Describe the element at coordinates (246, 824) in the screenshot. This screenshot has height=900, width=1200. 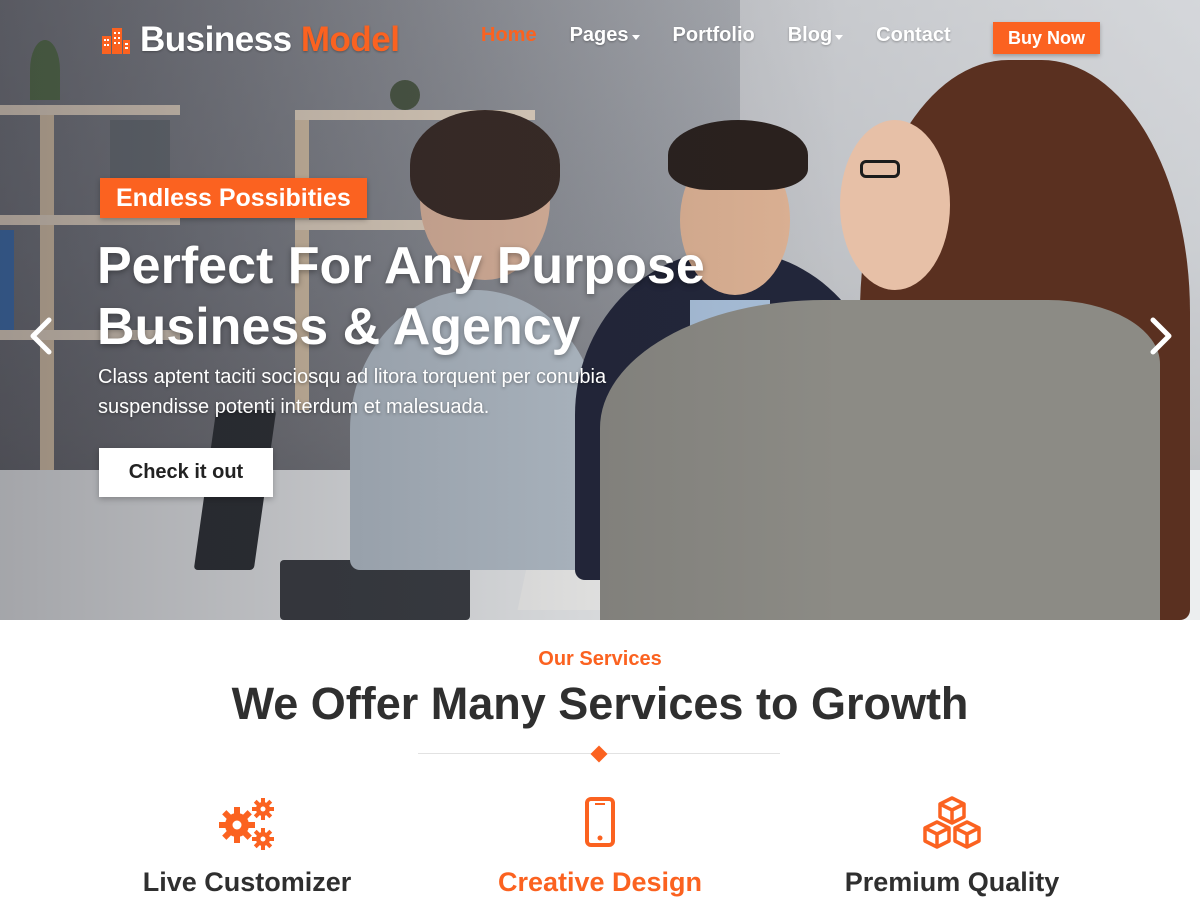
I see `gears-icon` at that location.